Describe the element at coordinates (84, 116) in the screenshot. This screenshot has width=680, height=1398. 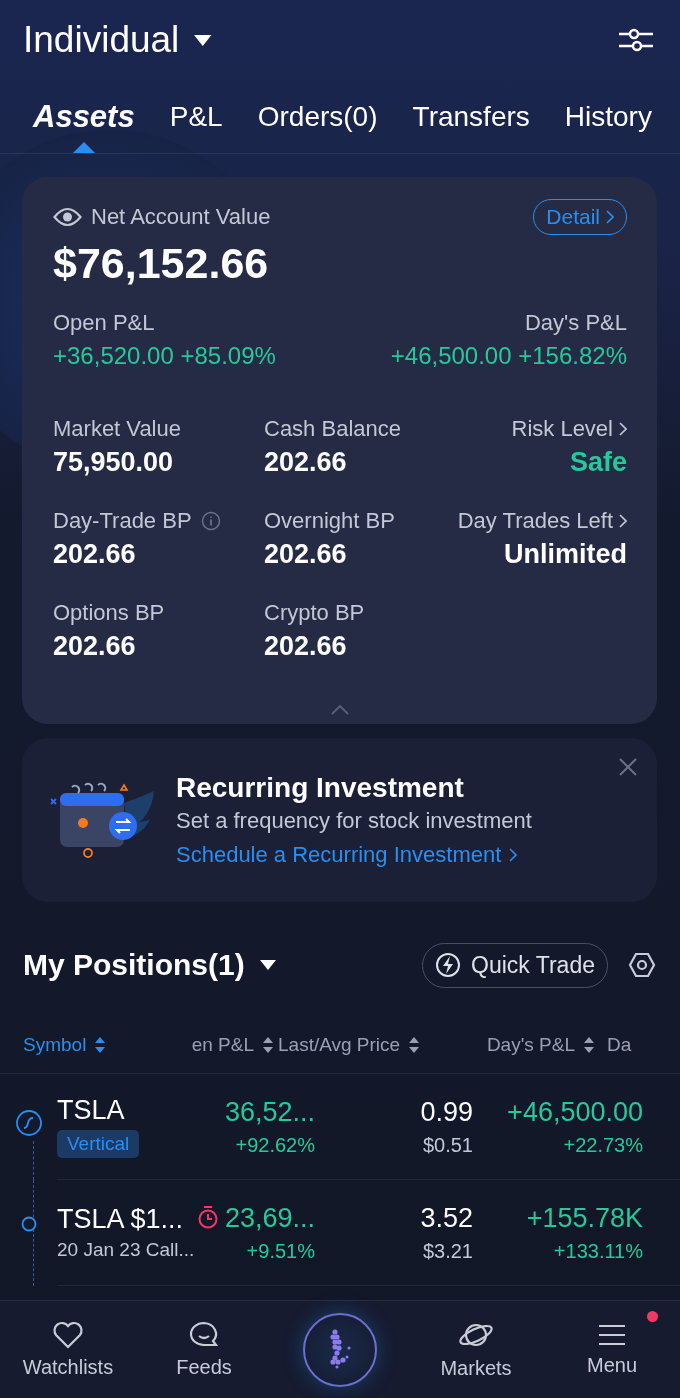
I see `tab: Assets` at that location.